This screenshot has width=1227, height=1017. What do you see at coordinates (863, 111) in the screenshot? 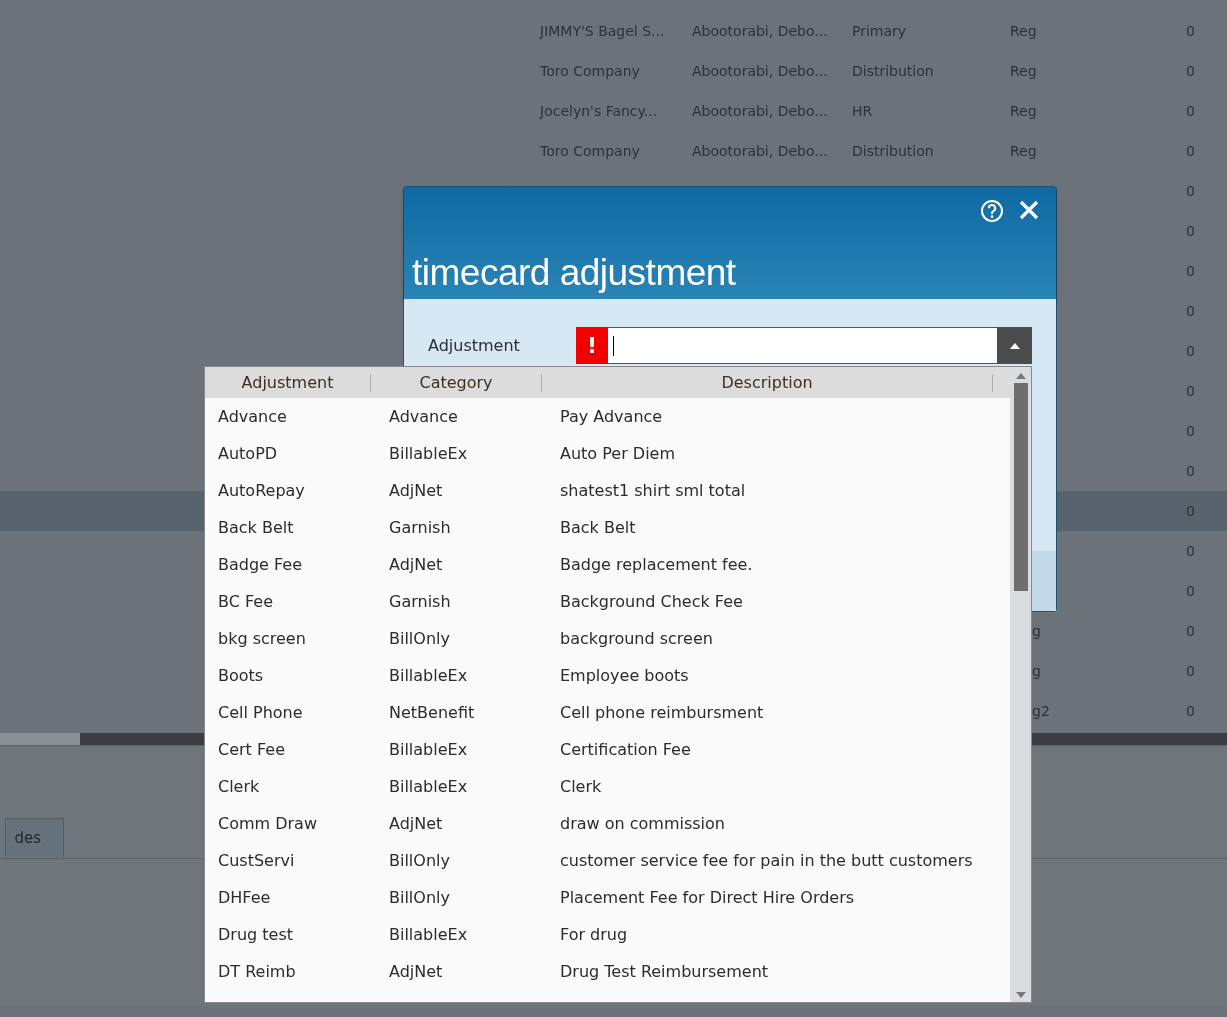
I see `table-cell-text: HR` at bounding box center [863, 111].